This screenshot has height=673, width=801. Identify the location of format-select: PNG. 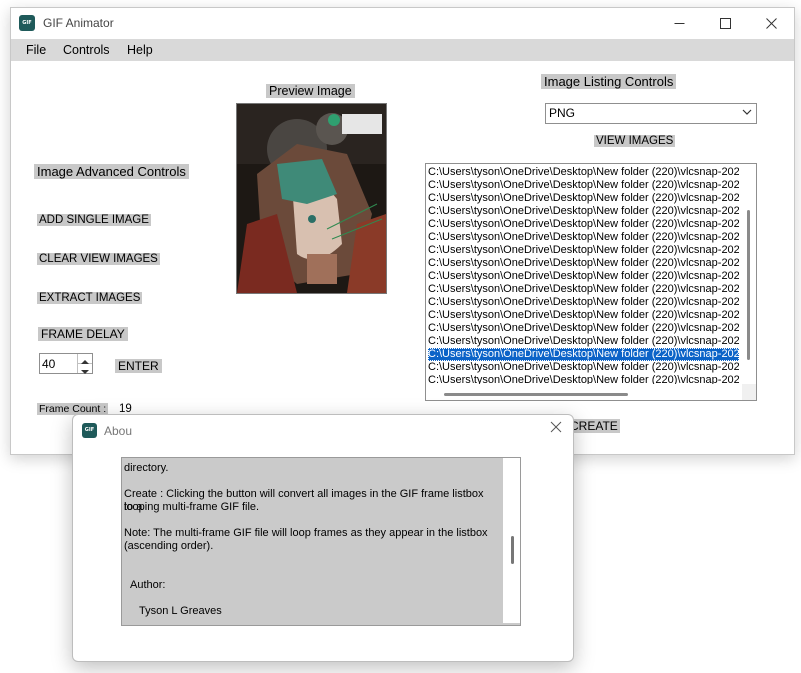
(651, 113).